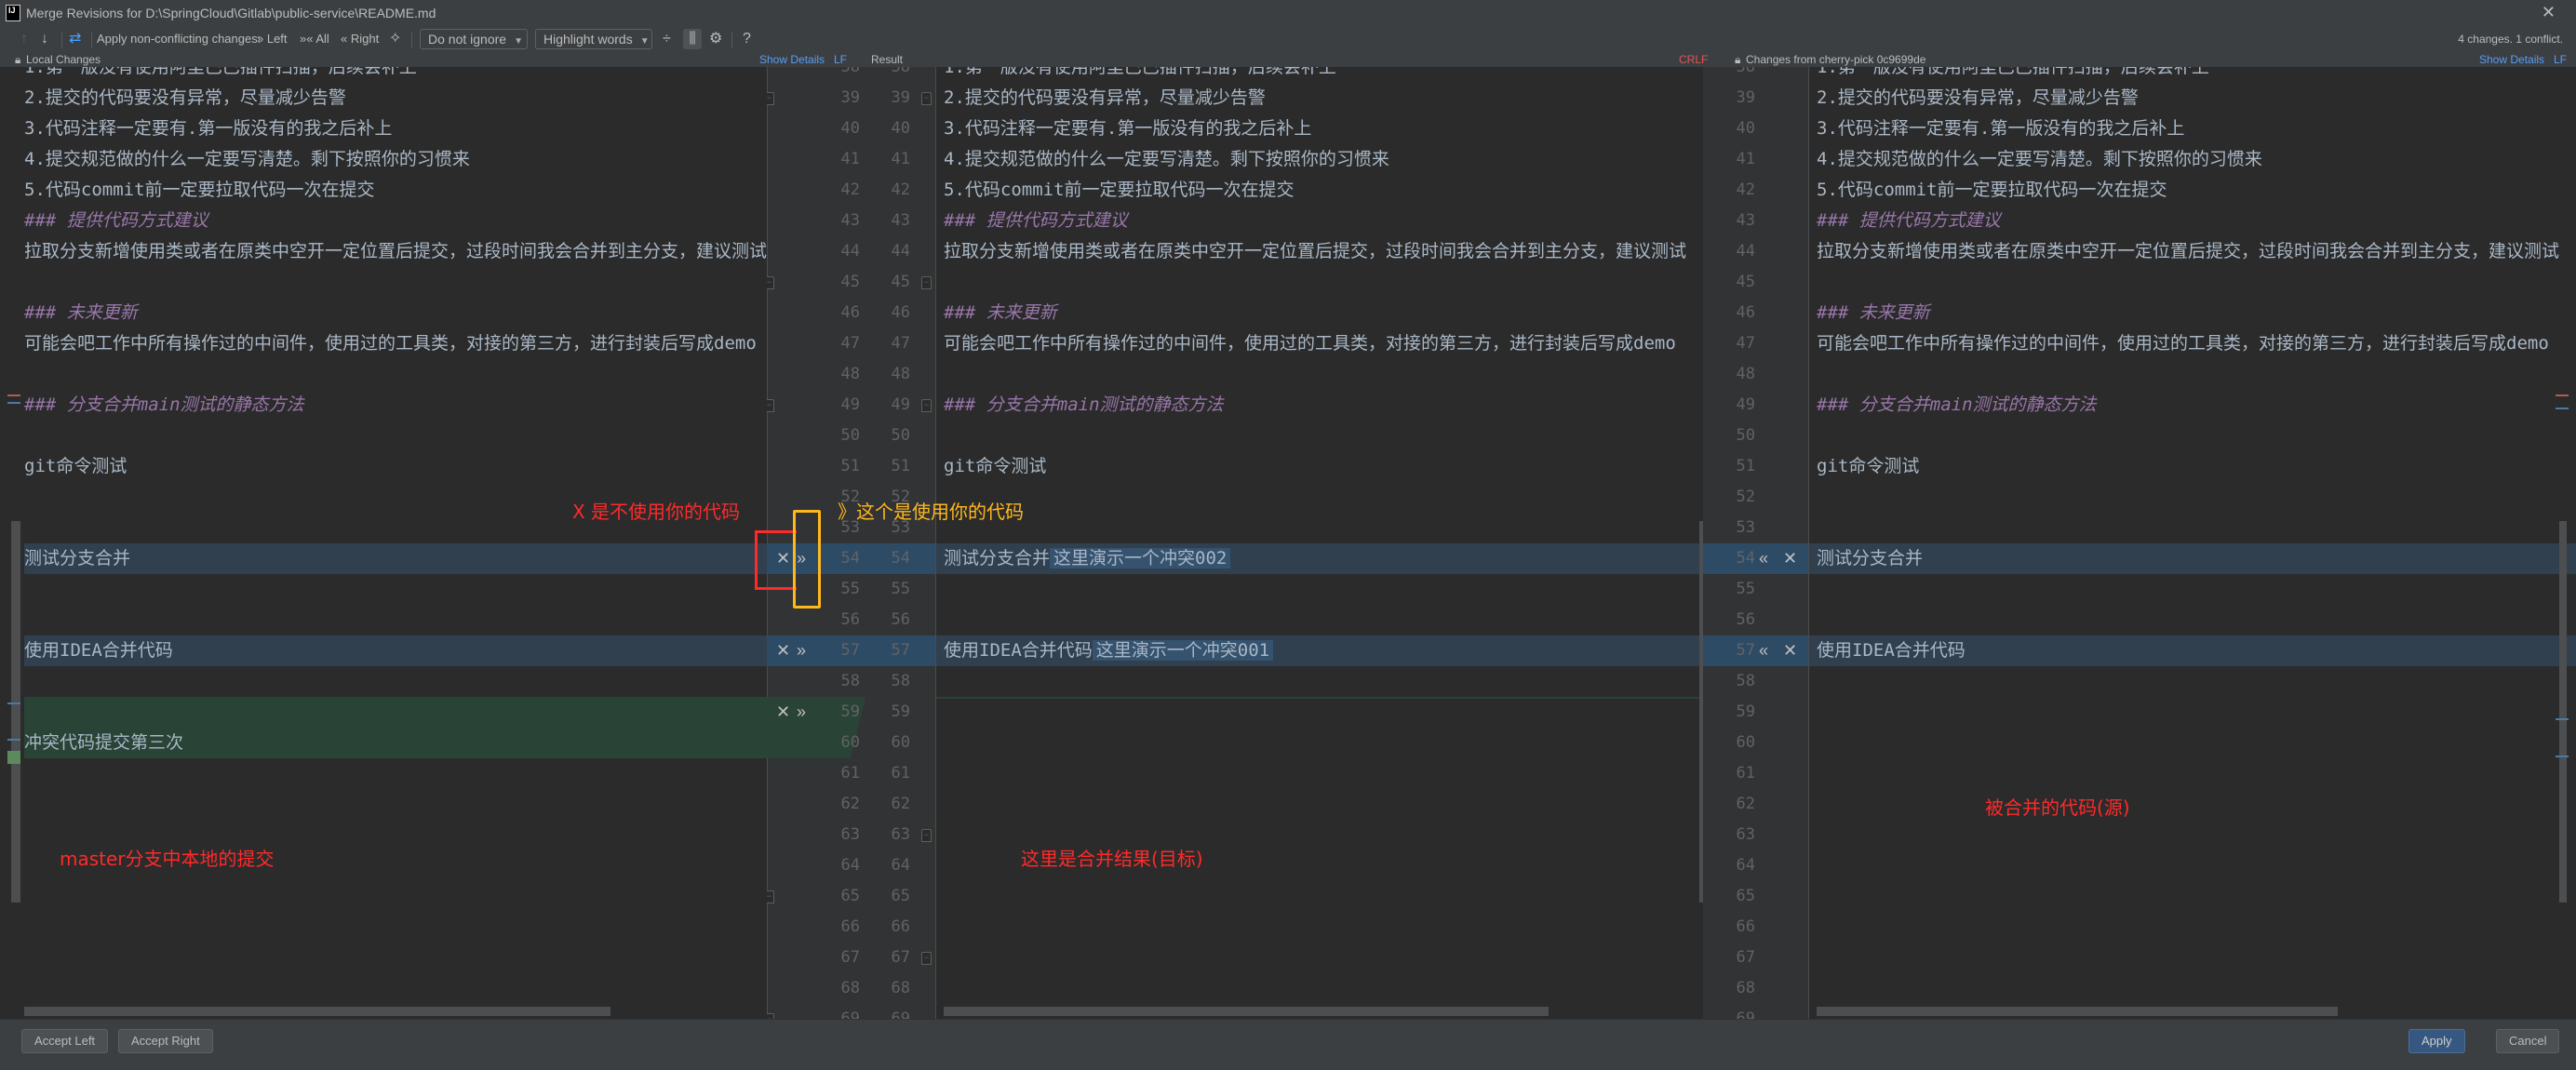  I want to click on left-vertical-scrollbar, so click(15, 712).